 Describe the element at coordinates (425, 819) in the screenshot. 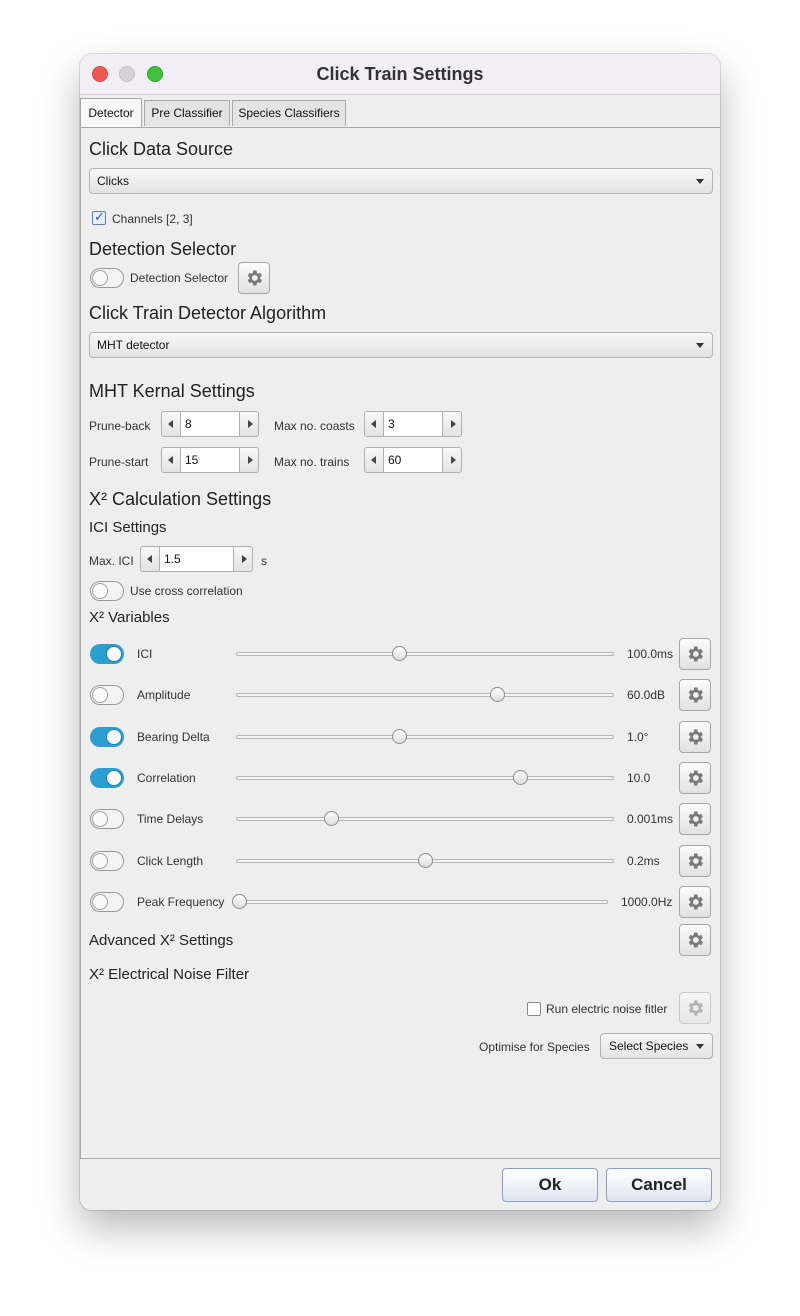

I see `variable-slider-time-delays` at that location.